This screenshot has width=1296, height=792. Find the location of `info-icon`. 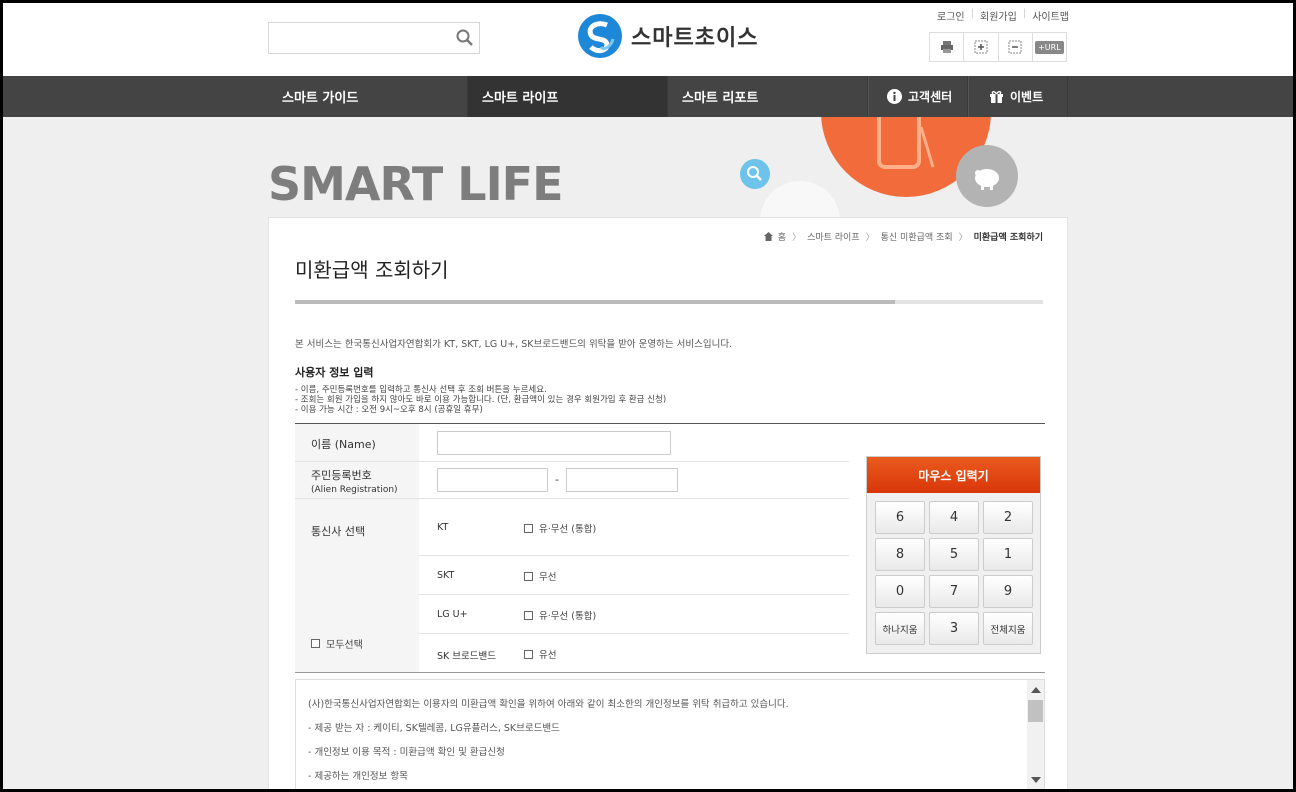

info-icon is located at coordinates (894, 96).